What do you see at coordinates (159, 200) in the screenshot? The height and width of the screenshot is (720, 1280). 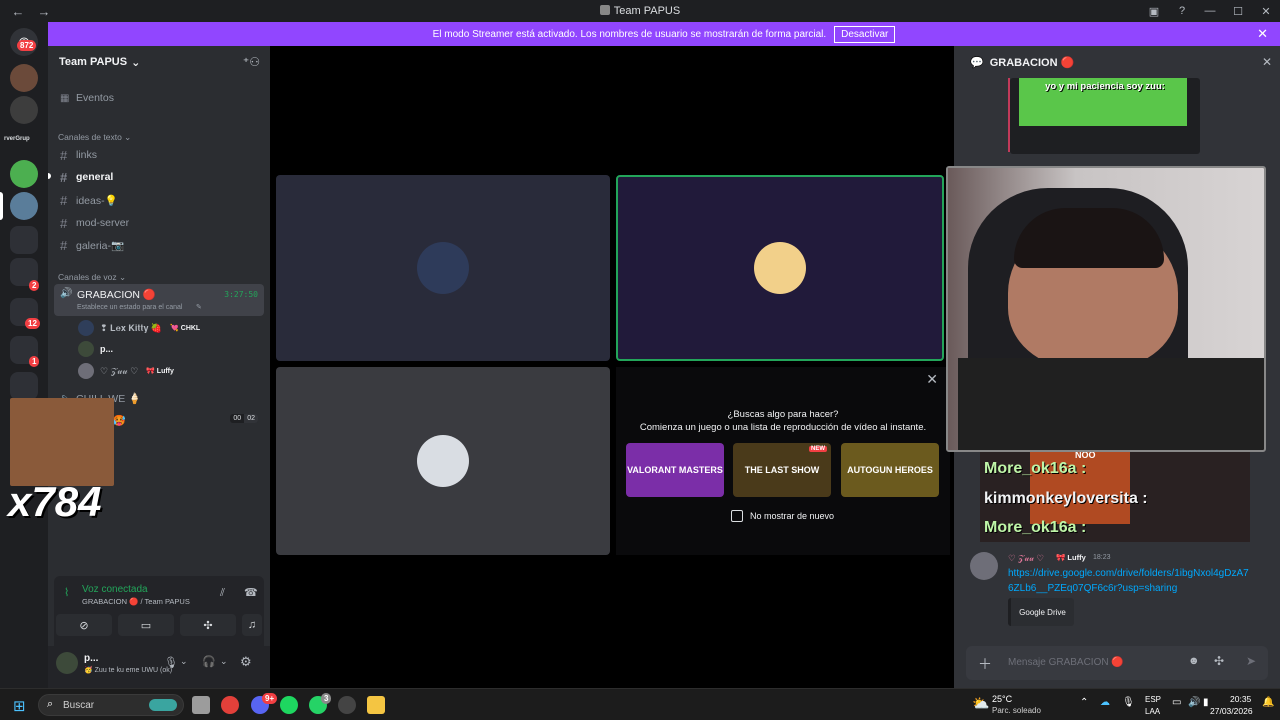 I see `channel-ideas: # ideas-💡` at bounding box center [159, 200].